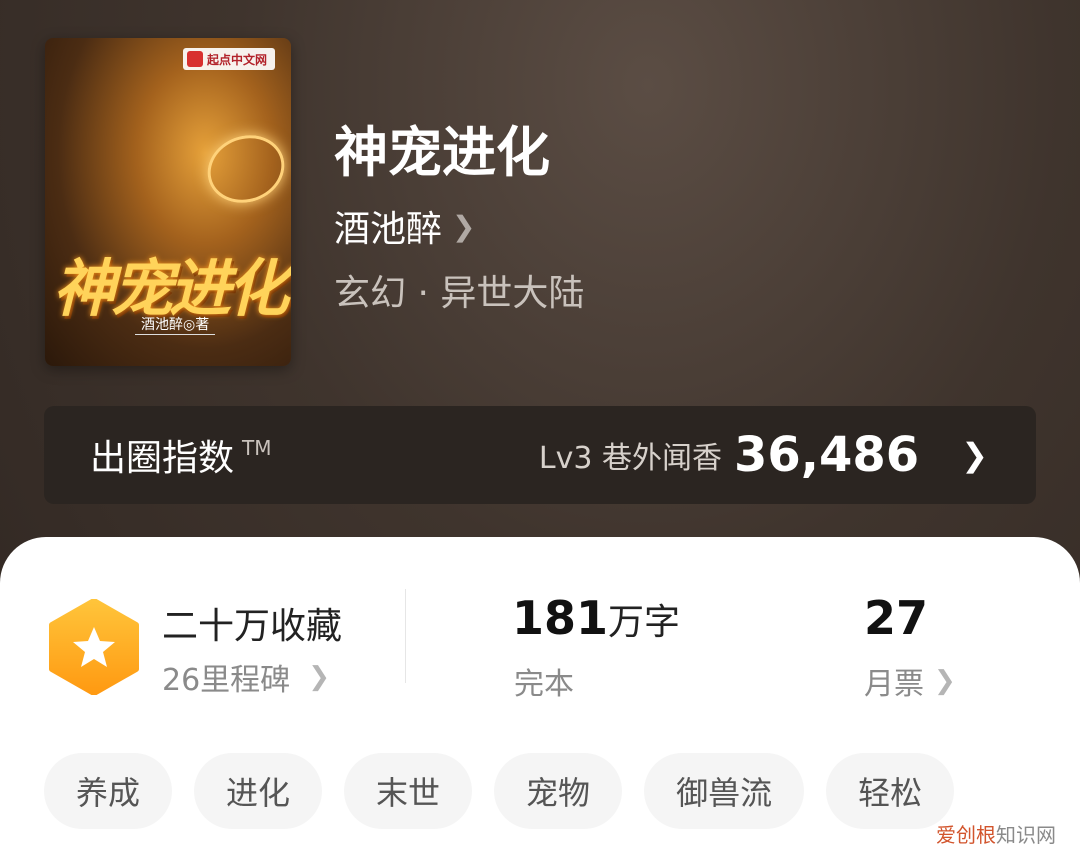  Describe the element at coordinates (966, 835) in the screenshot. I see `watermark-brand: 爱创根` at that location.